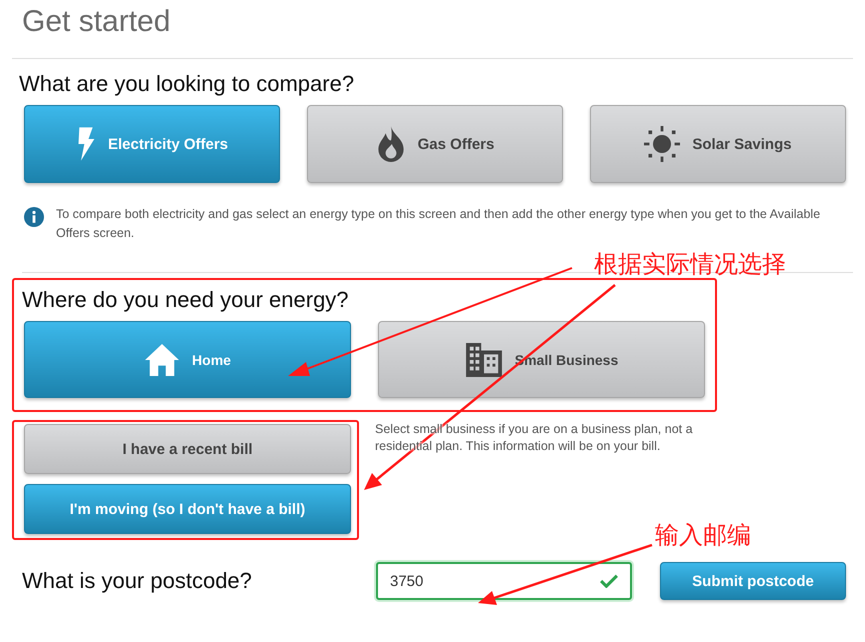 The height and width of the screenshot is (642, 865). Describe the element at coordinates (162, 360) in the screenshot. I see `house-icon` at that location.